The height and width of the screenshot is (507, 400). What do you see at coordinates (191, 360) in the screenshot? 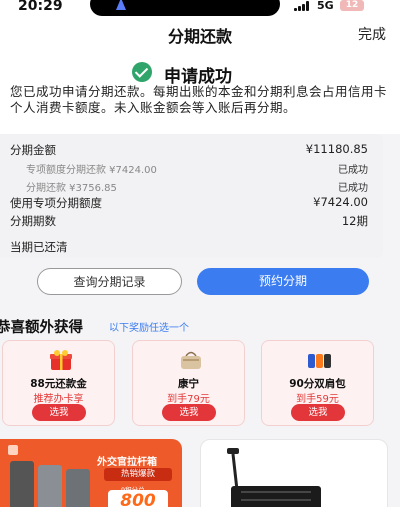
I see `bag-icon` at bounding box center [191, 360].